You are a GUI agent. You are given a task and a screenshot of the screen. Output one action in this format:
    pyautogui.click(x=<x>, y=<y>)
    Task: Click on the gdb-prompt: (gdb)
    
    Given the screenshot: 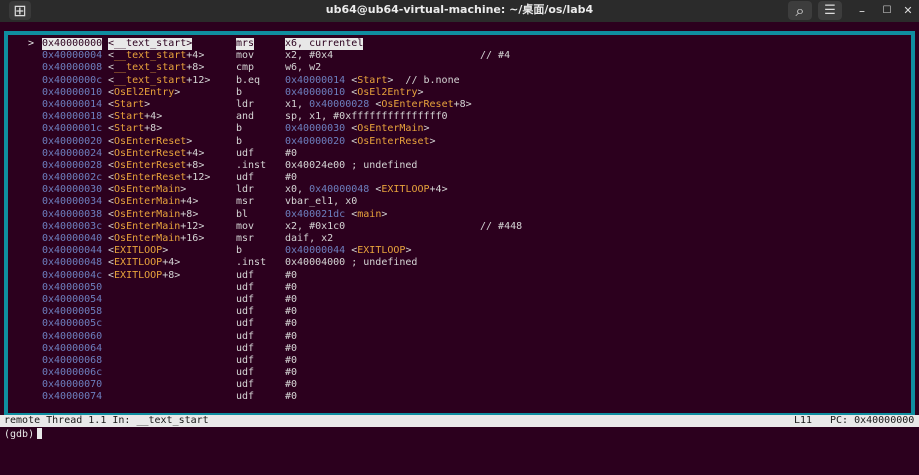 What is the action you would take?
    pyautogui.click(x=23, y=434)
    